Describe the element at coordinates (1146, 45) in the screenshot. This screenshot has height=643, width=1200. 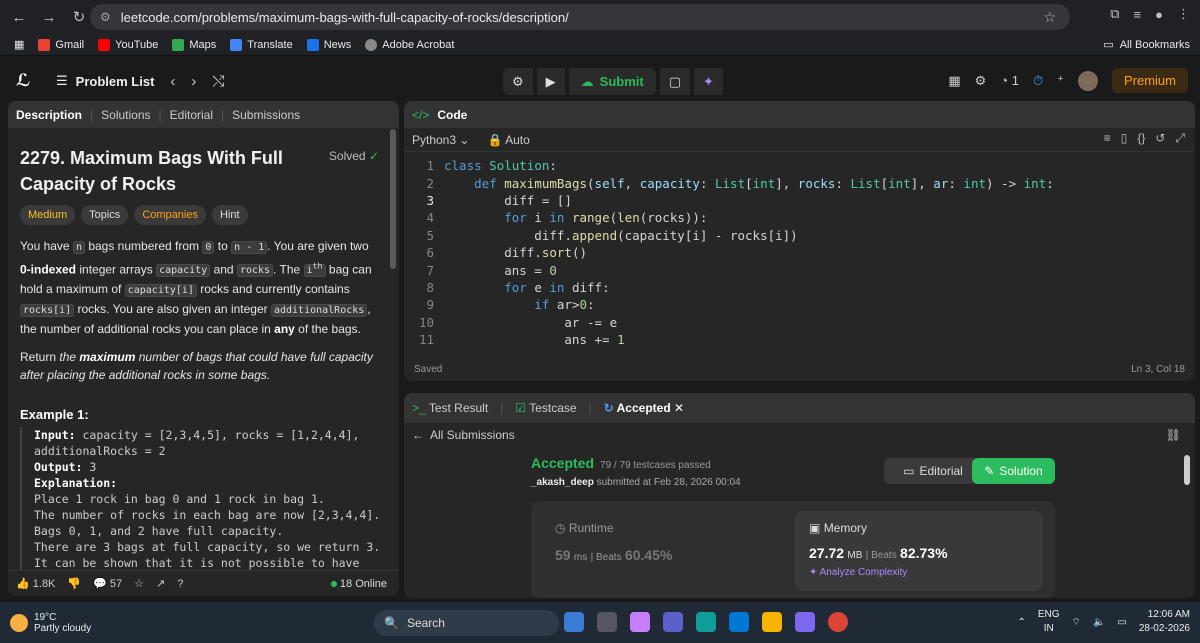
I see `all-bookmarks: ▭ All Bookmarks` at that location.